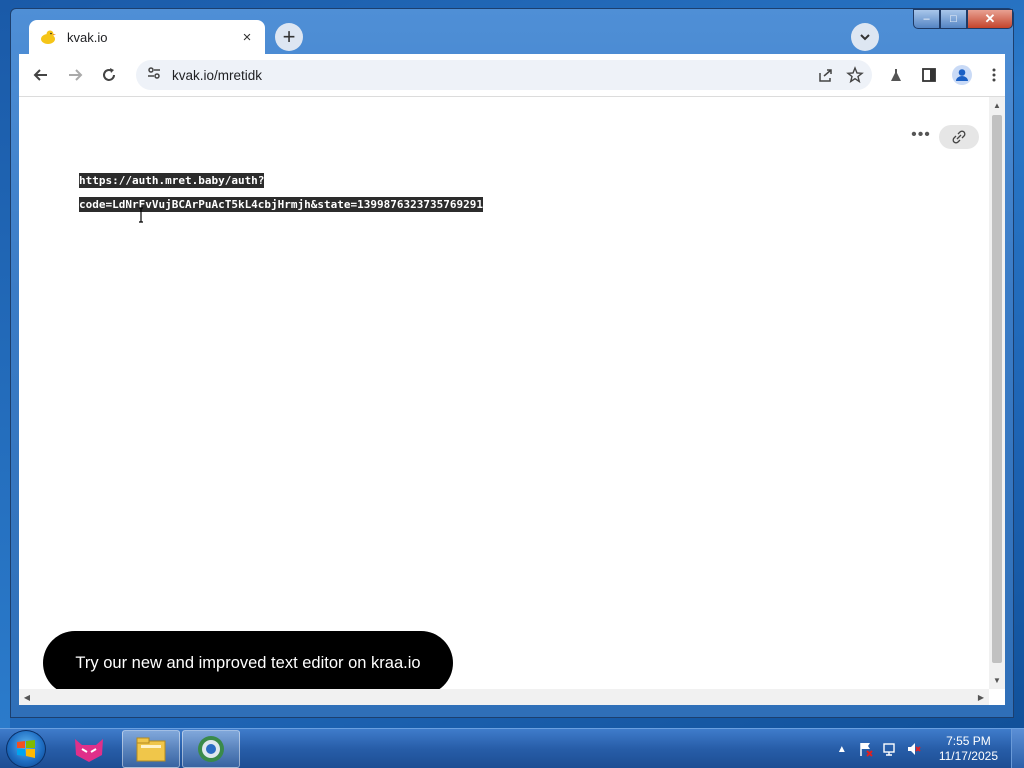  Describe the element at coordinates (997, 680) in the screenshot. I see `scroll-down-arrow: ▼` at that location.